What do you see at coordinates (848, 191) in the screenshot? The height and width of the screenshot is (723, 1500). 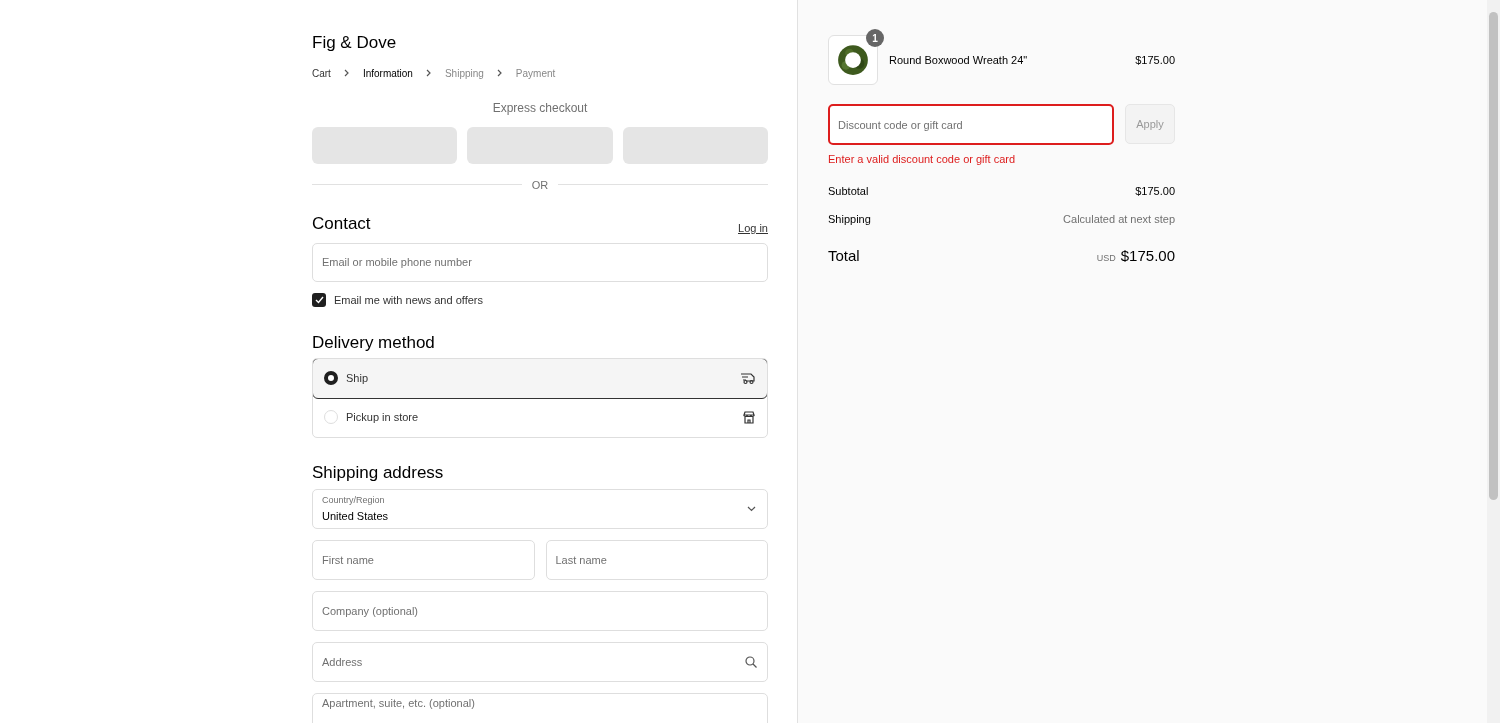 I see `subtotal-label: Subtotal` at bounding box center [848, 191].